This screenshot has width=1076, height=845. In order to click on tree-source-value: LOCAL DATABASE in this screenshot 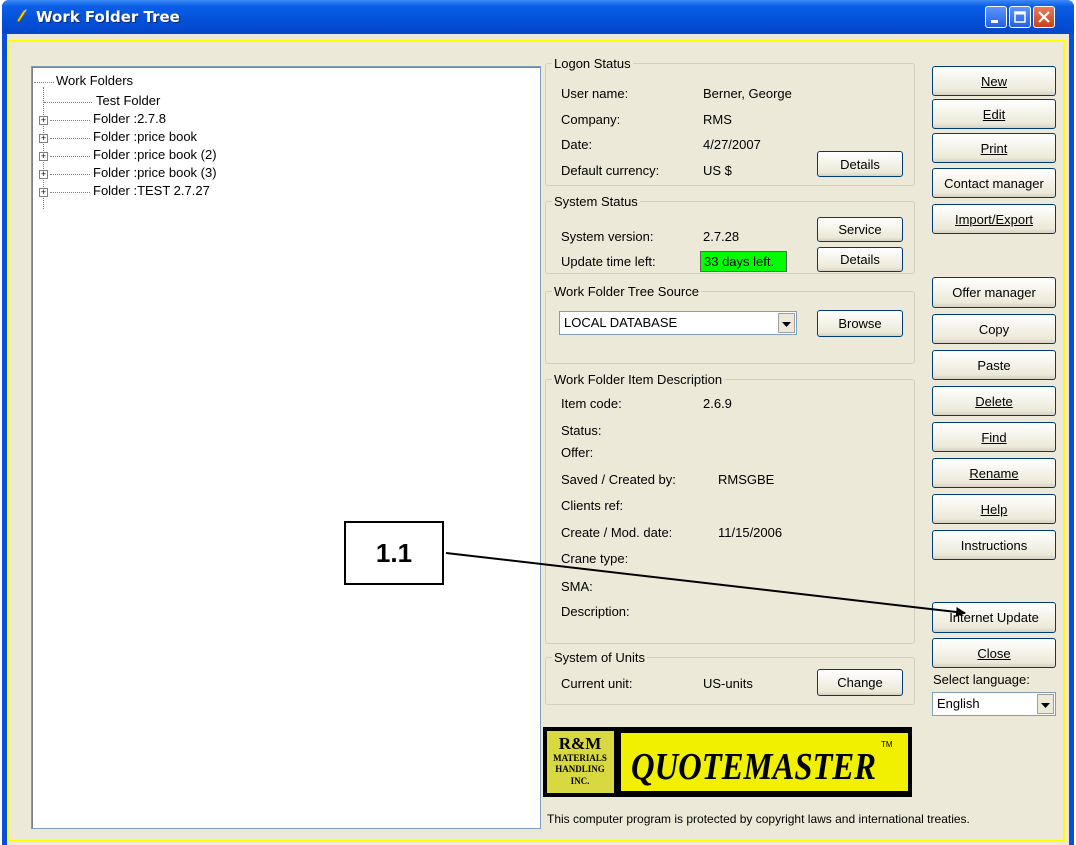, I will do `click(621, 322)`.